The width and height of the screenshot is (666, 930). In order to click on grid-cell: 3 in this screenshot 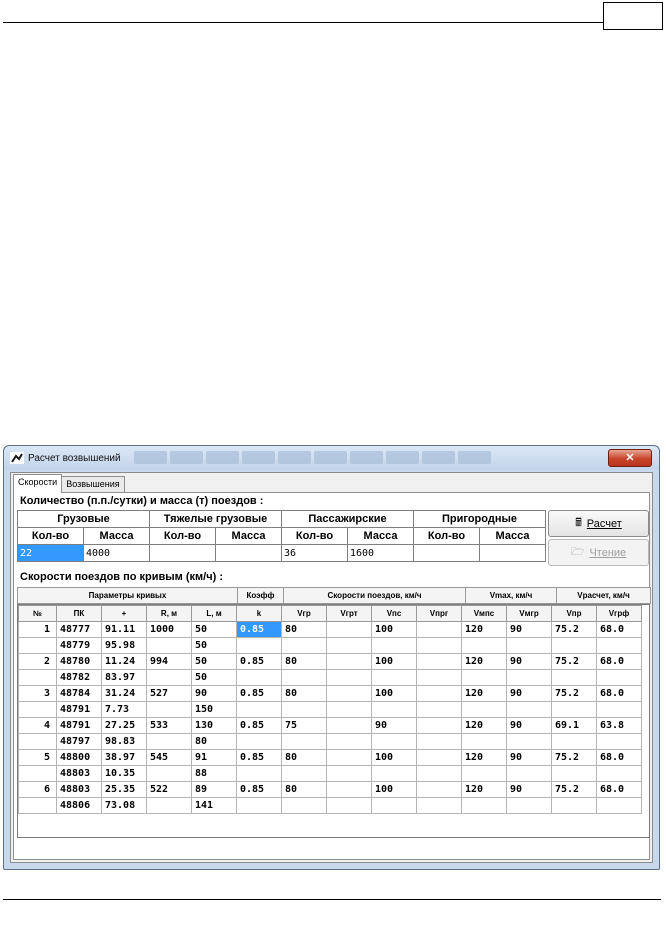, I will do `click(37, 693)`.